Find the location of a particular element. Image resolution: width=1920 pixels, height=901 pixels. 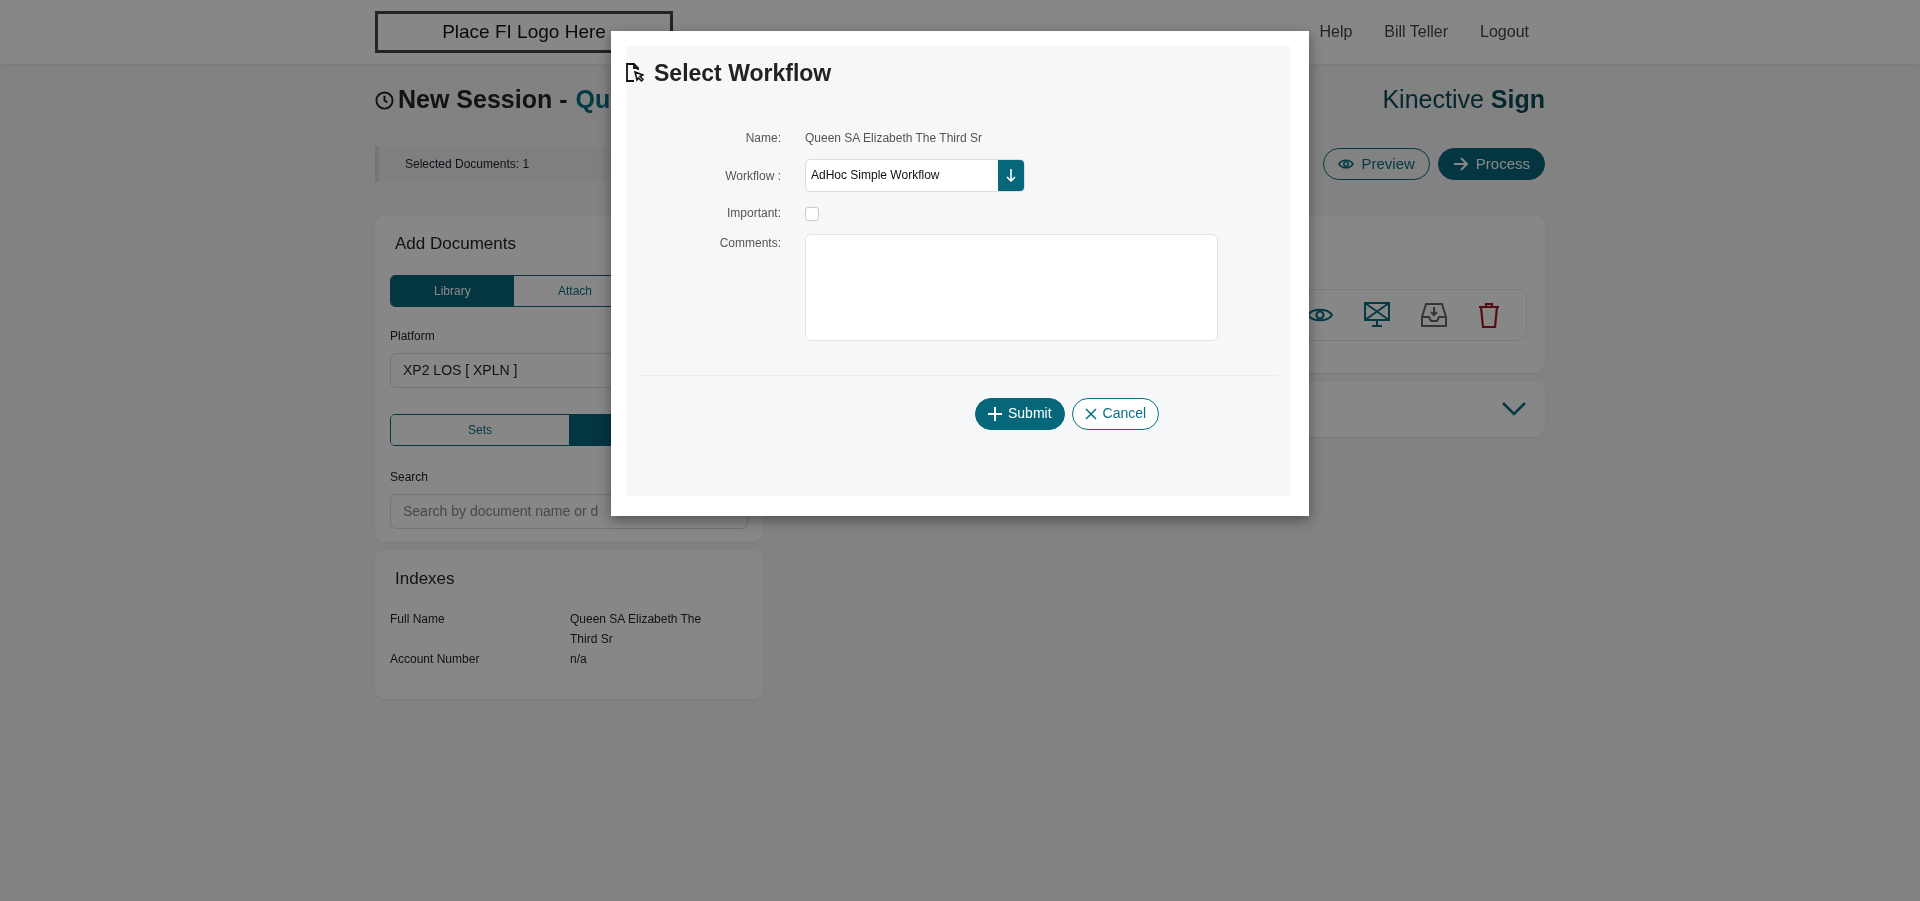

field-label: Platform is located at coordinates (413, 336).